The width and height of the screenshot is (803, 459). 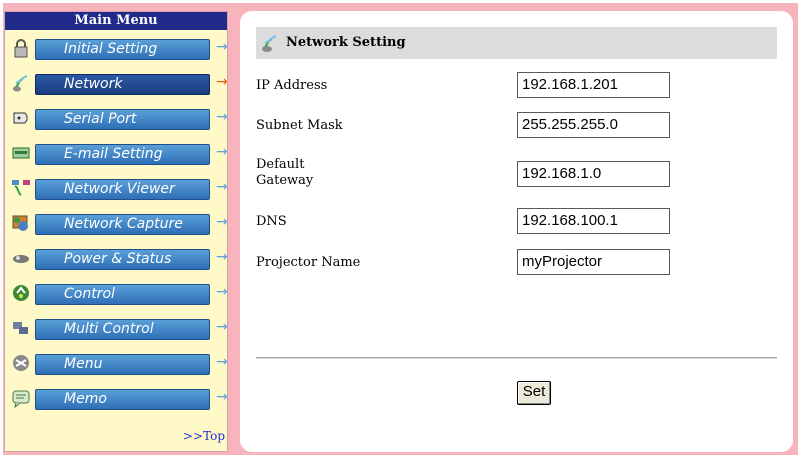 I want to click on menu-item-multi-control: Multi Control →, so click(x=116, y=328).